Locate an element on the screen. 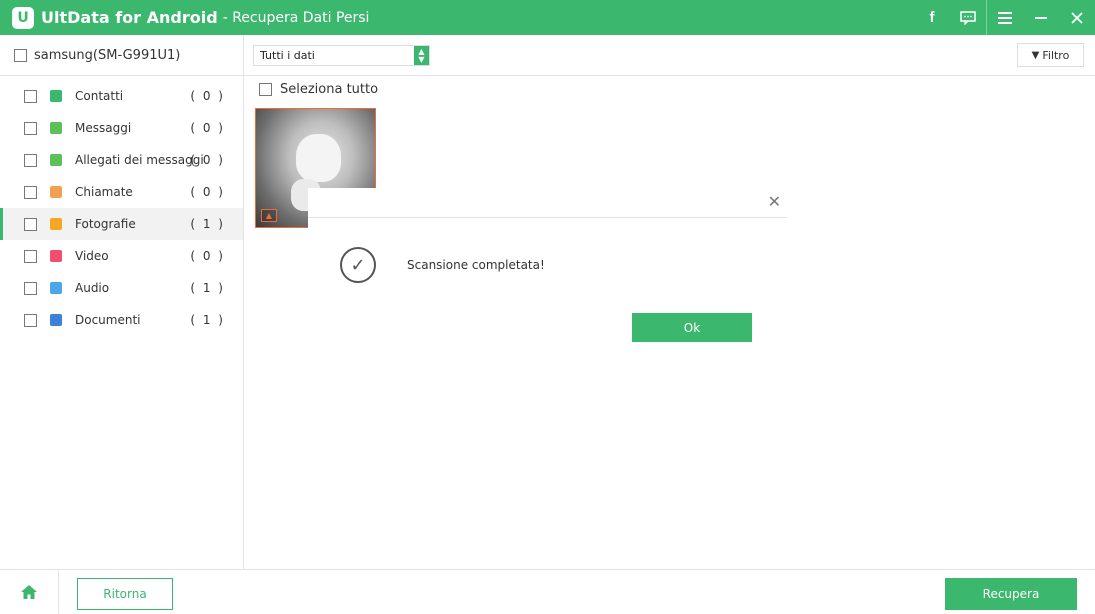 The image size is (1095, 614). category-label: Allegati dei messaggi is located at coordinates (139, 160).